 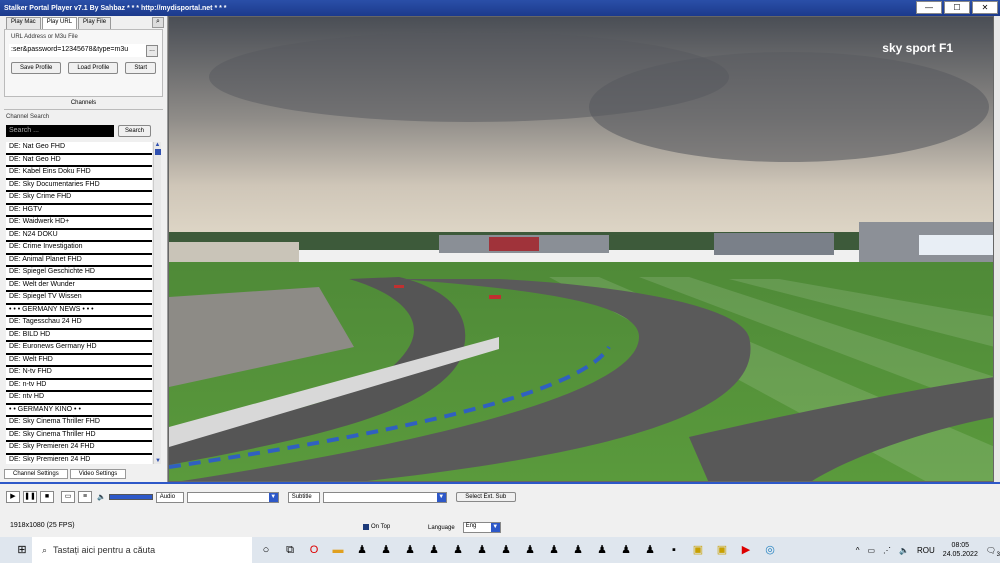 What do you see at coordinates (101, 497) in the screenshot?
I see `volume-icon: 🔈` at bounding box center [101, 497].